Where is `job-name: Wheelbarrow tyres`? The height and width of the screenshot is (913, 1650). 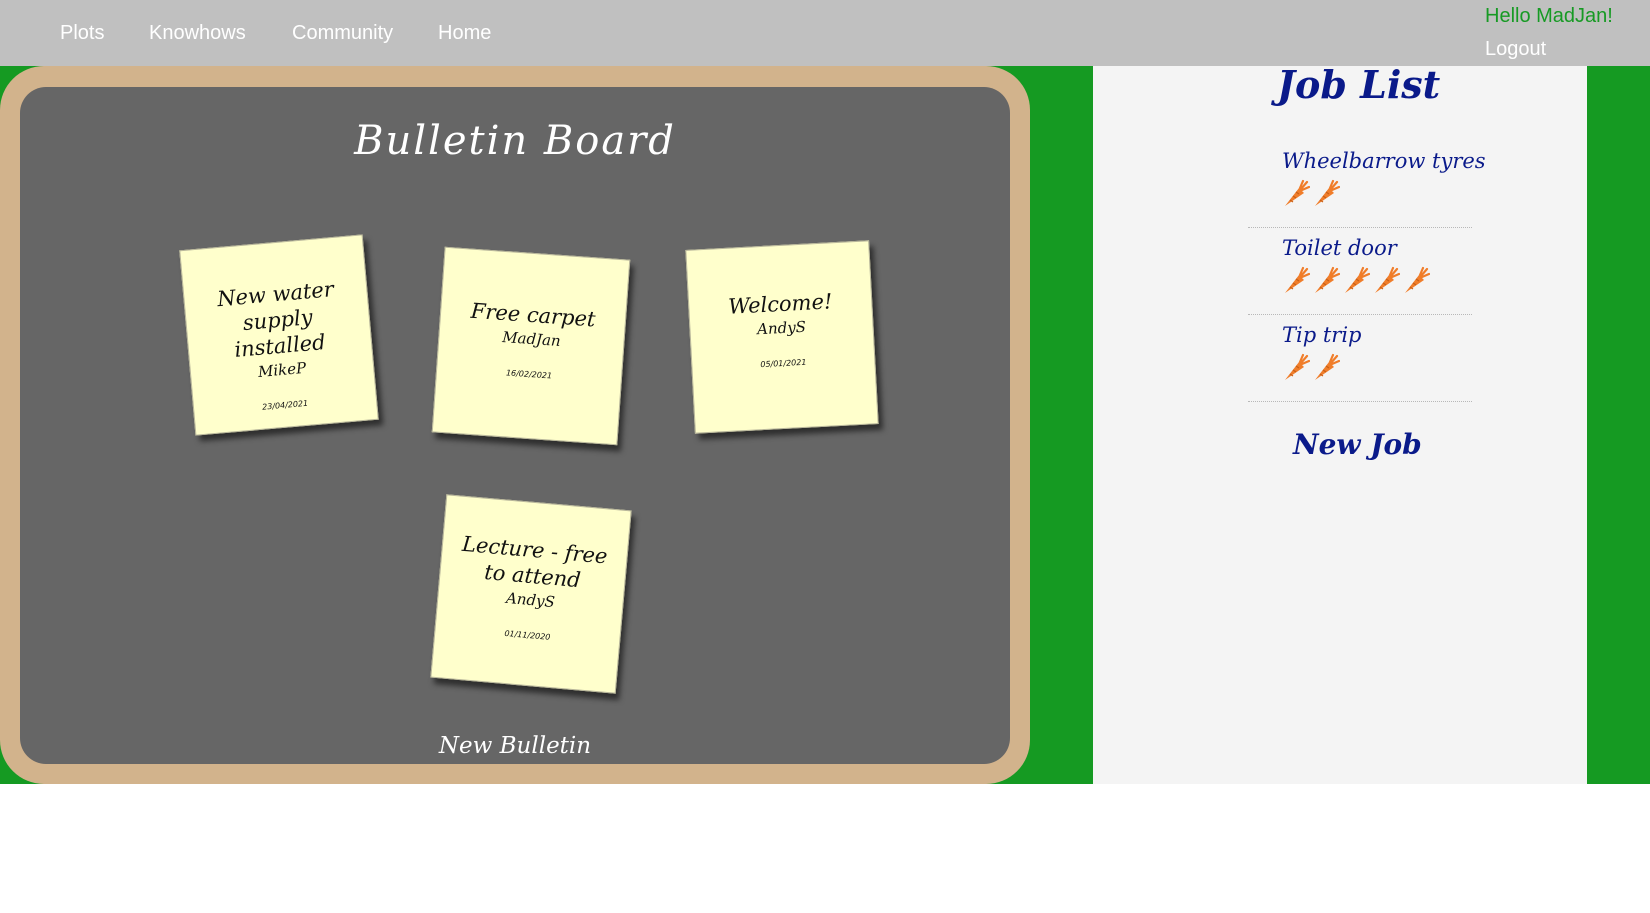
job-name: Wheelbarrow tyres is located at coordinates (1384, 161).